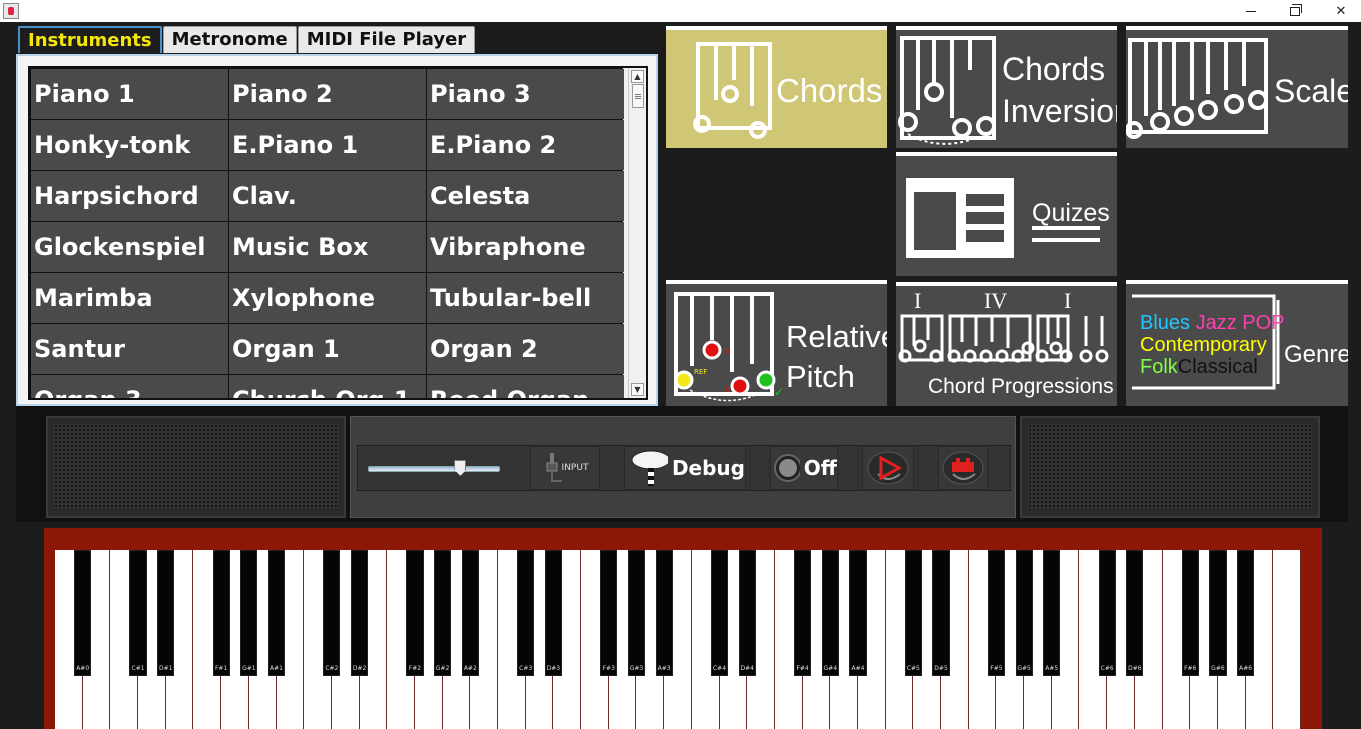 The image size is (1361, 729). I want to click on black-key-label: F#2, so click(415, 668).